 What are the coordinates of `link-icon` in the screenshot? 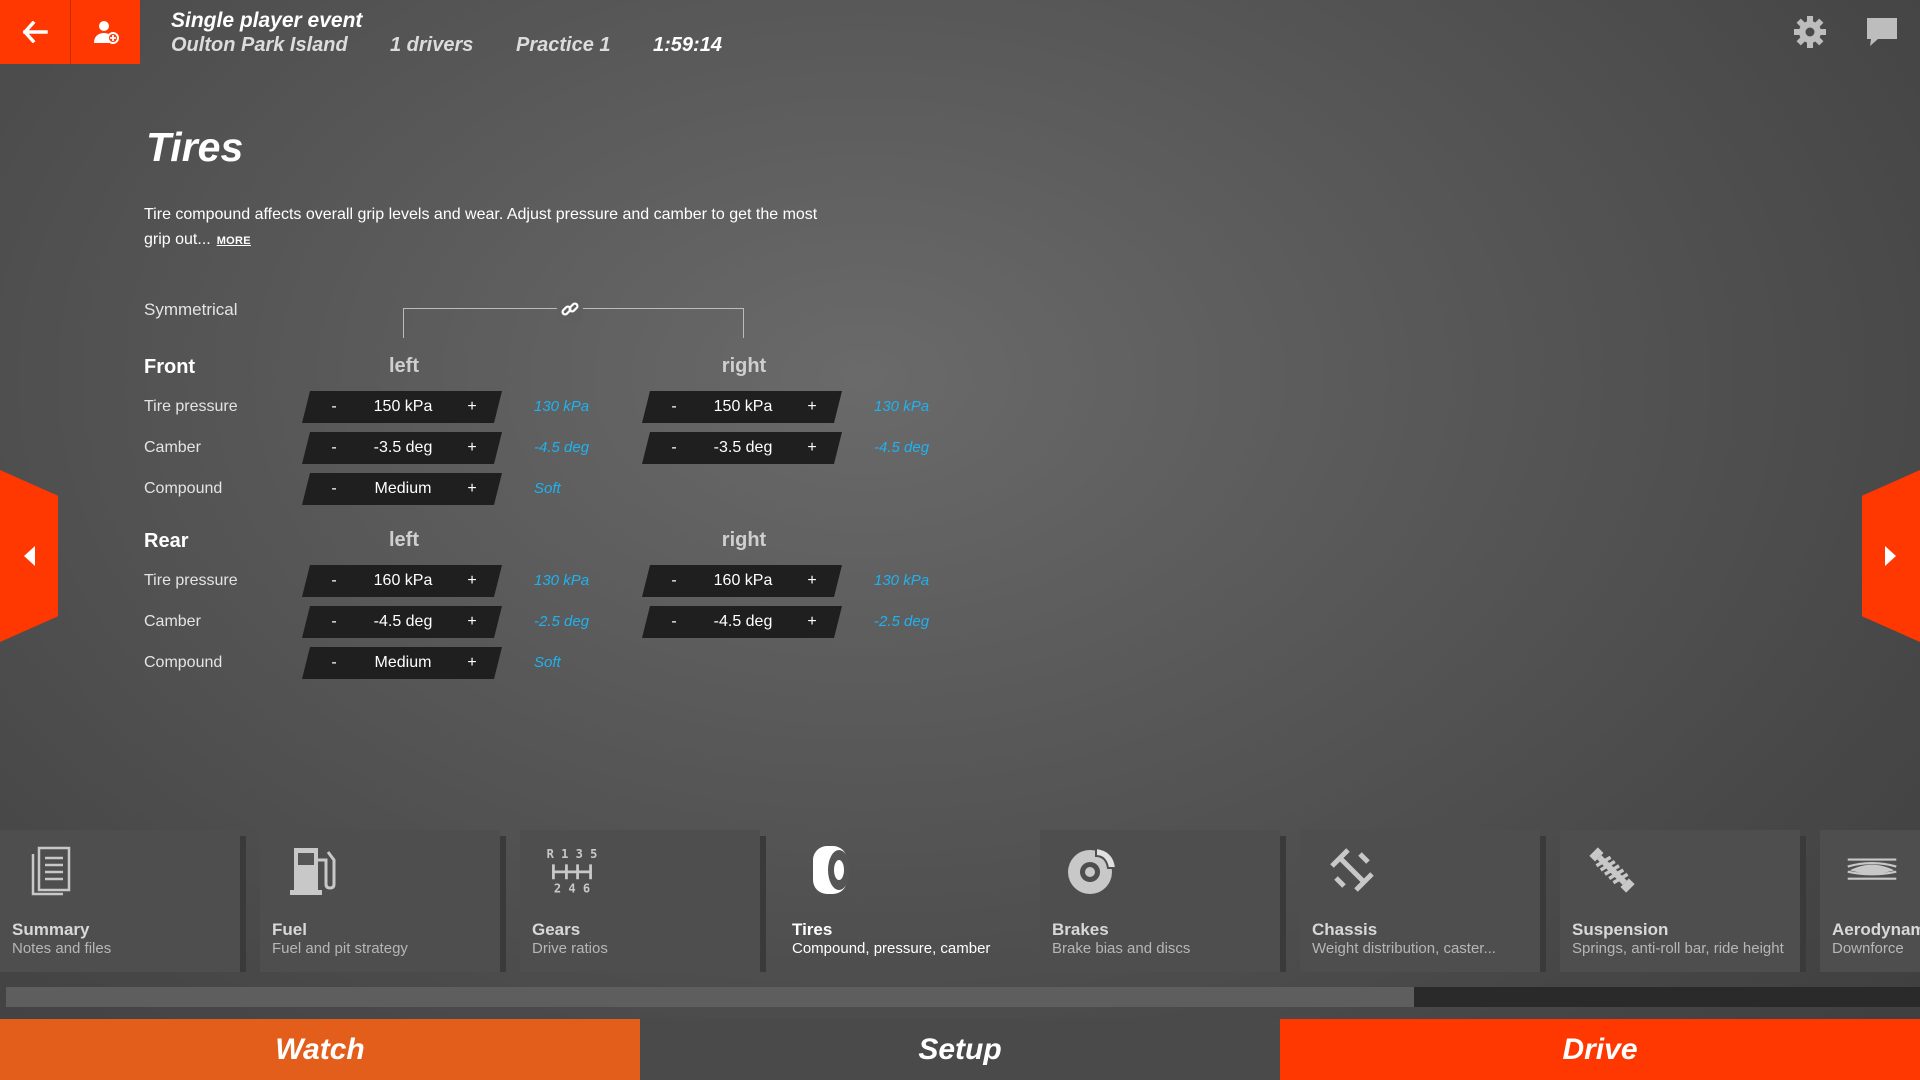 It's located at (570, 309).